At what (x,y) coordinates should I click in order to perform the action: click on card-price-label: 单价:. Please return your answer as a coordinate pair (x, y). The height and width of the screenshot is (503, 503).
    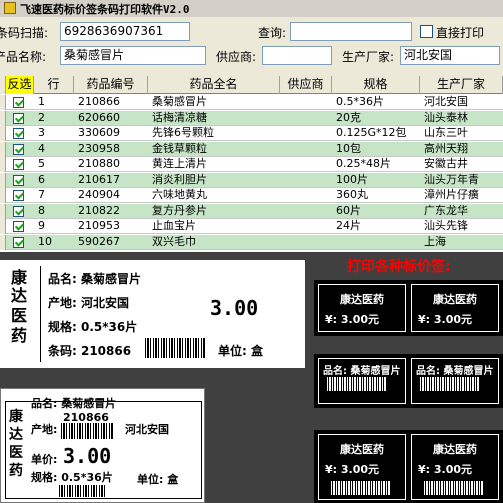
    Looking at the image, I should click on (44, 459).